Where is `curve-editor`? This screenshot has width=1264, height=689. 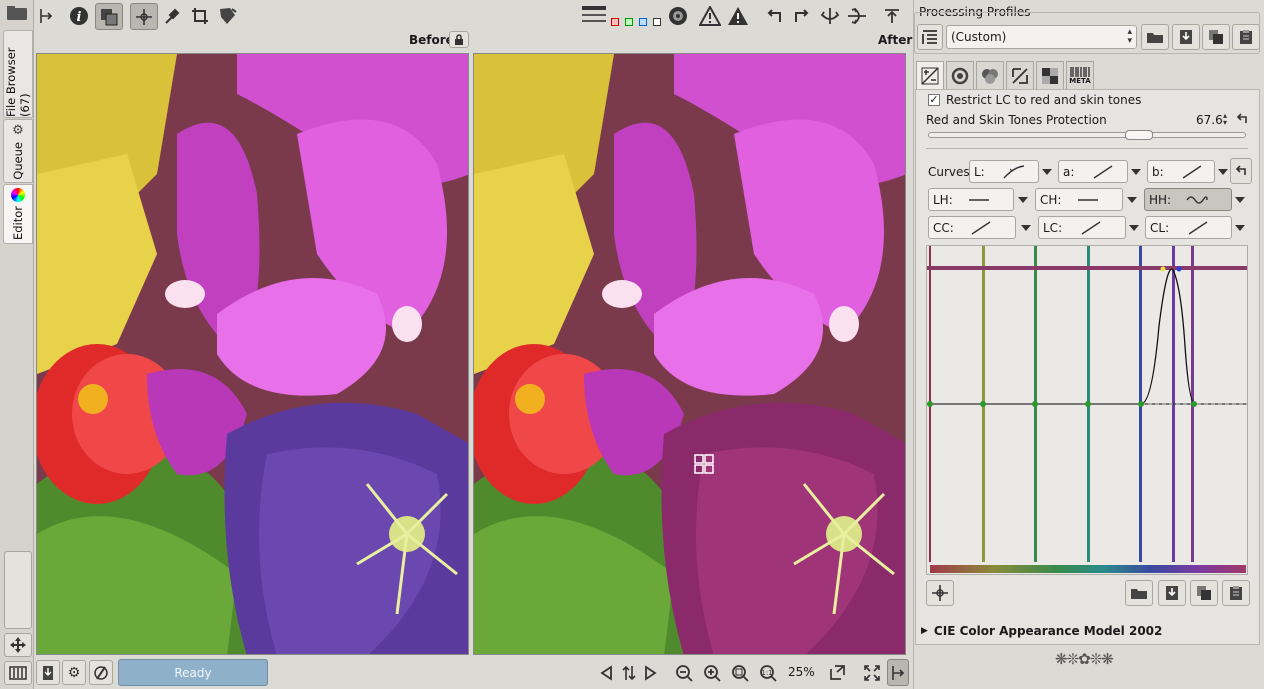 curve-editor is located at coordinates (1087, 410).